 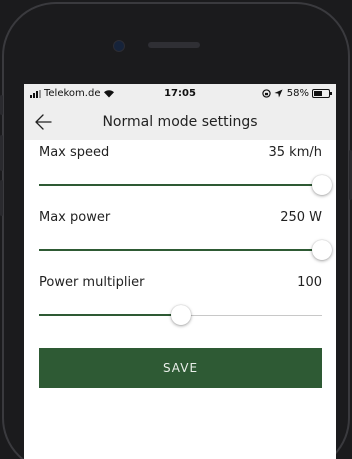 What do you see at coordinates (266, 93) in the screenshot?
I see `rotation-lock-icon` at bounding box center [266, 93].